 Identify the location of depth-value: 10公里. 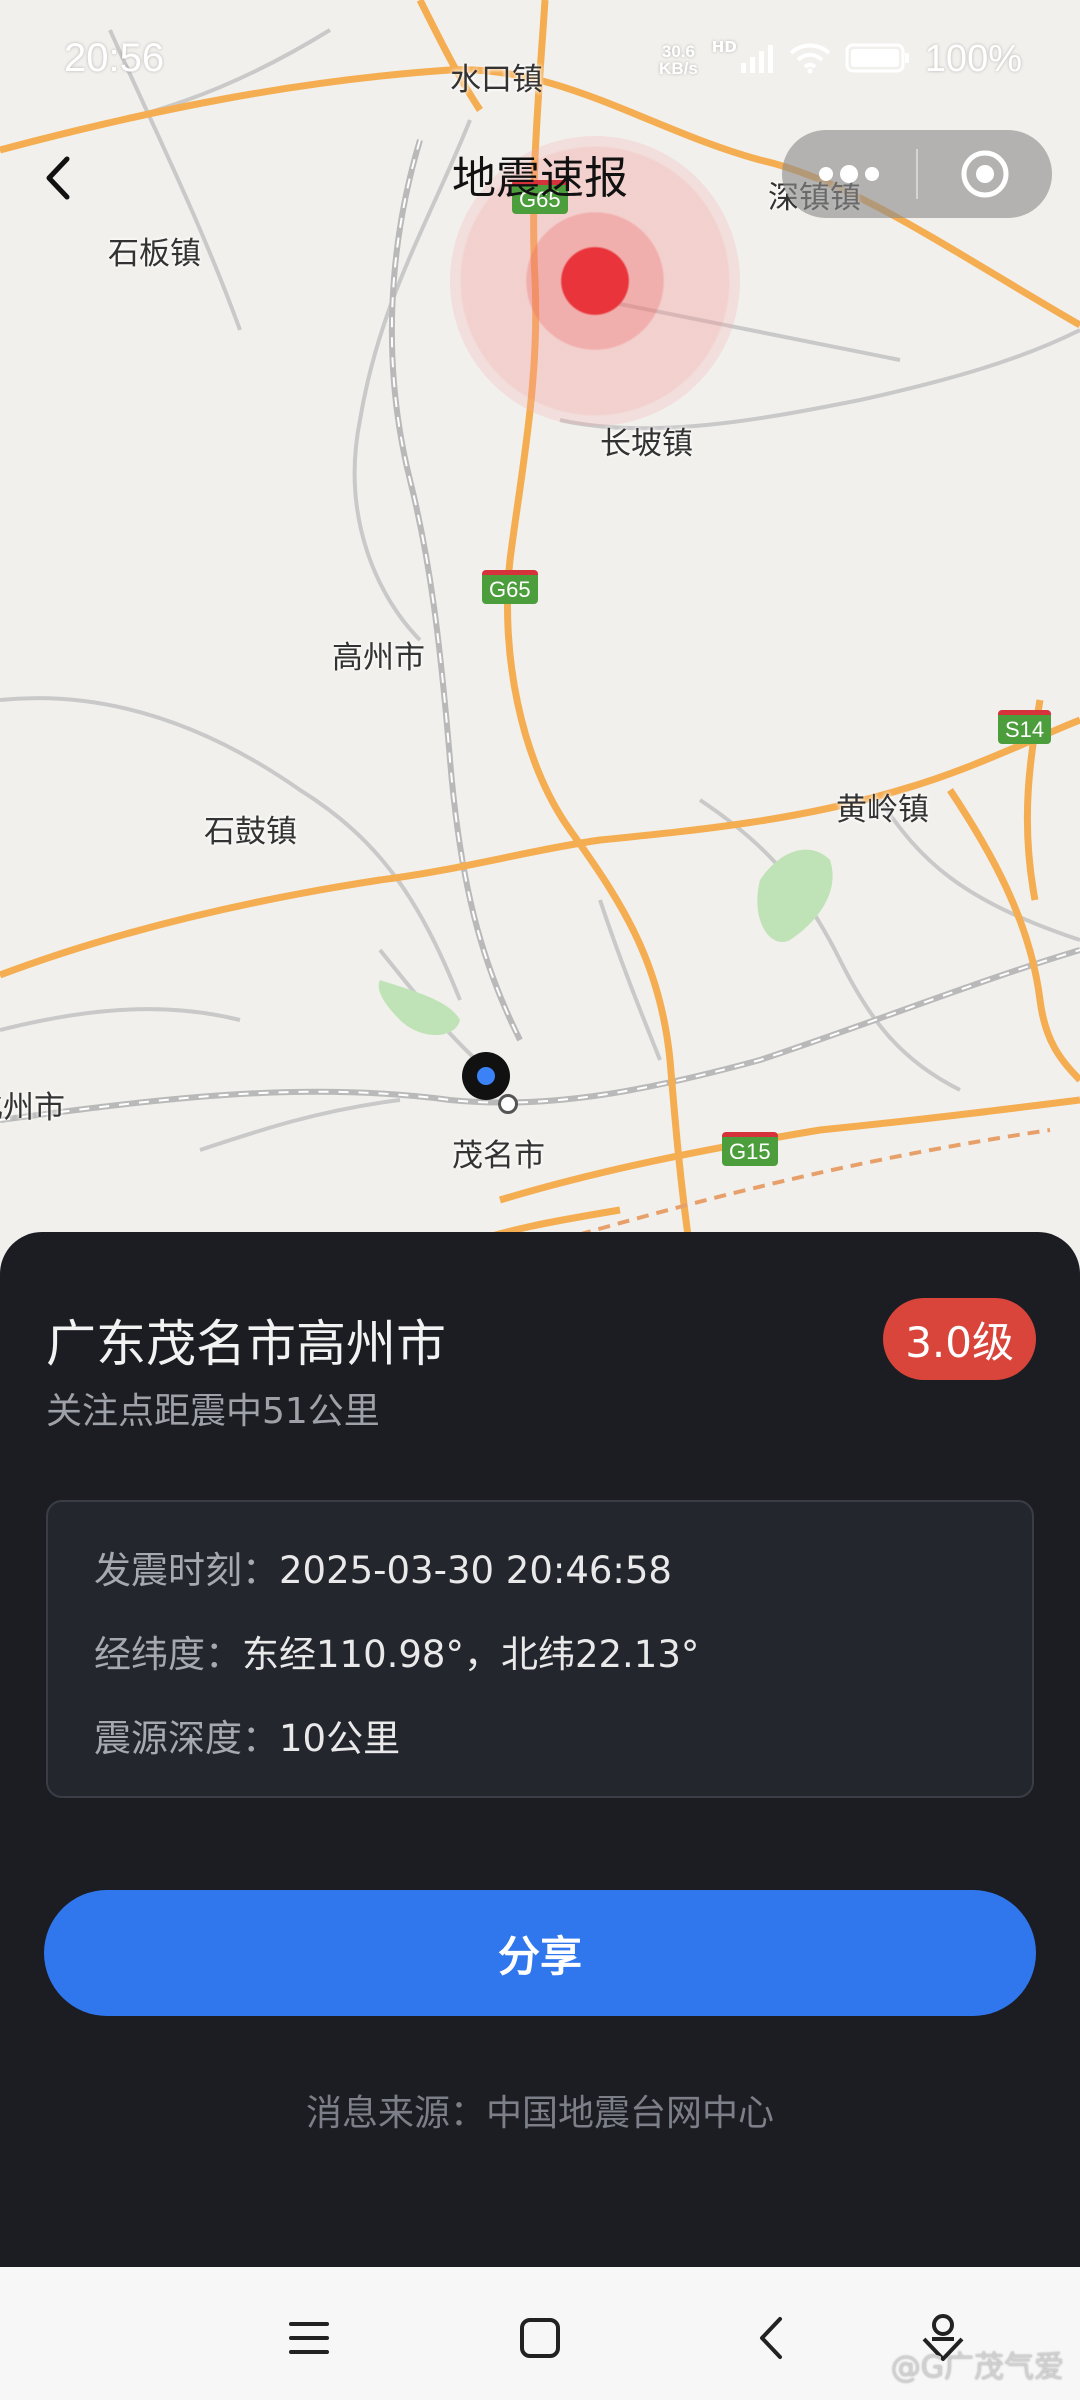
(340, 1738).